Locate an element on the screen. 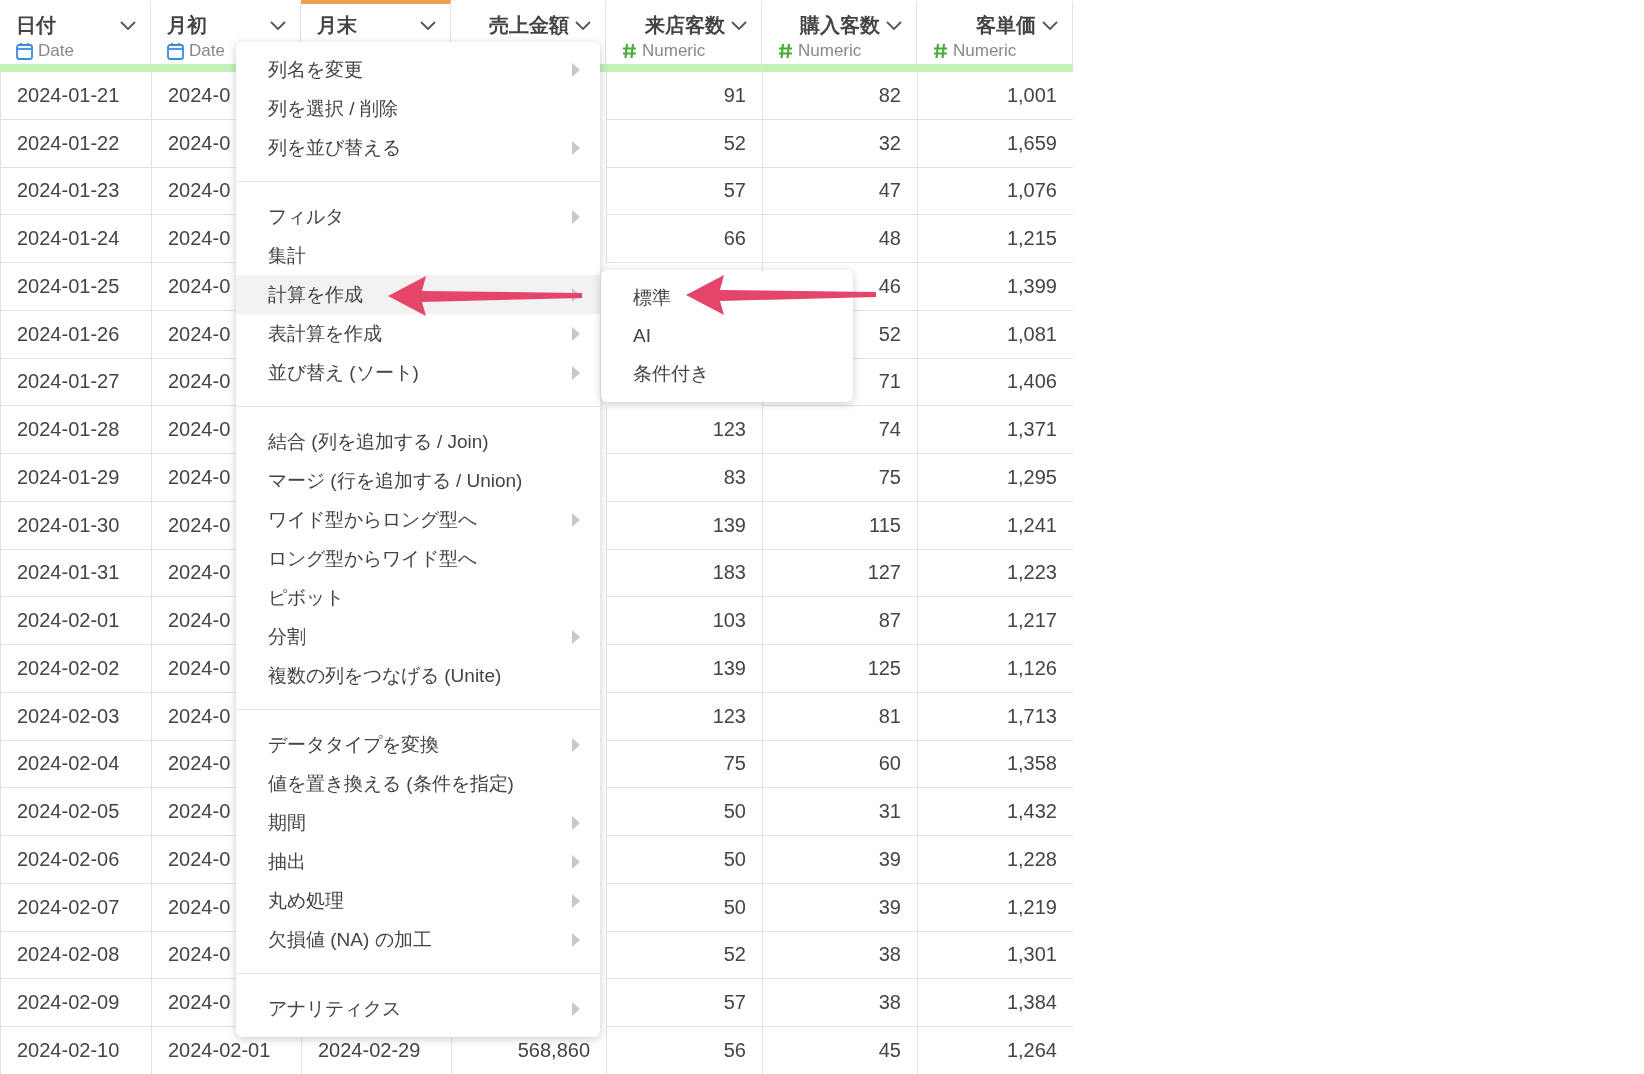 The height and width of the screenshot is (1074, 1644). column-header: 日付 Date is located at coordinates (75, 36).